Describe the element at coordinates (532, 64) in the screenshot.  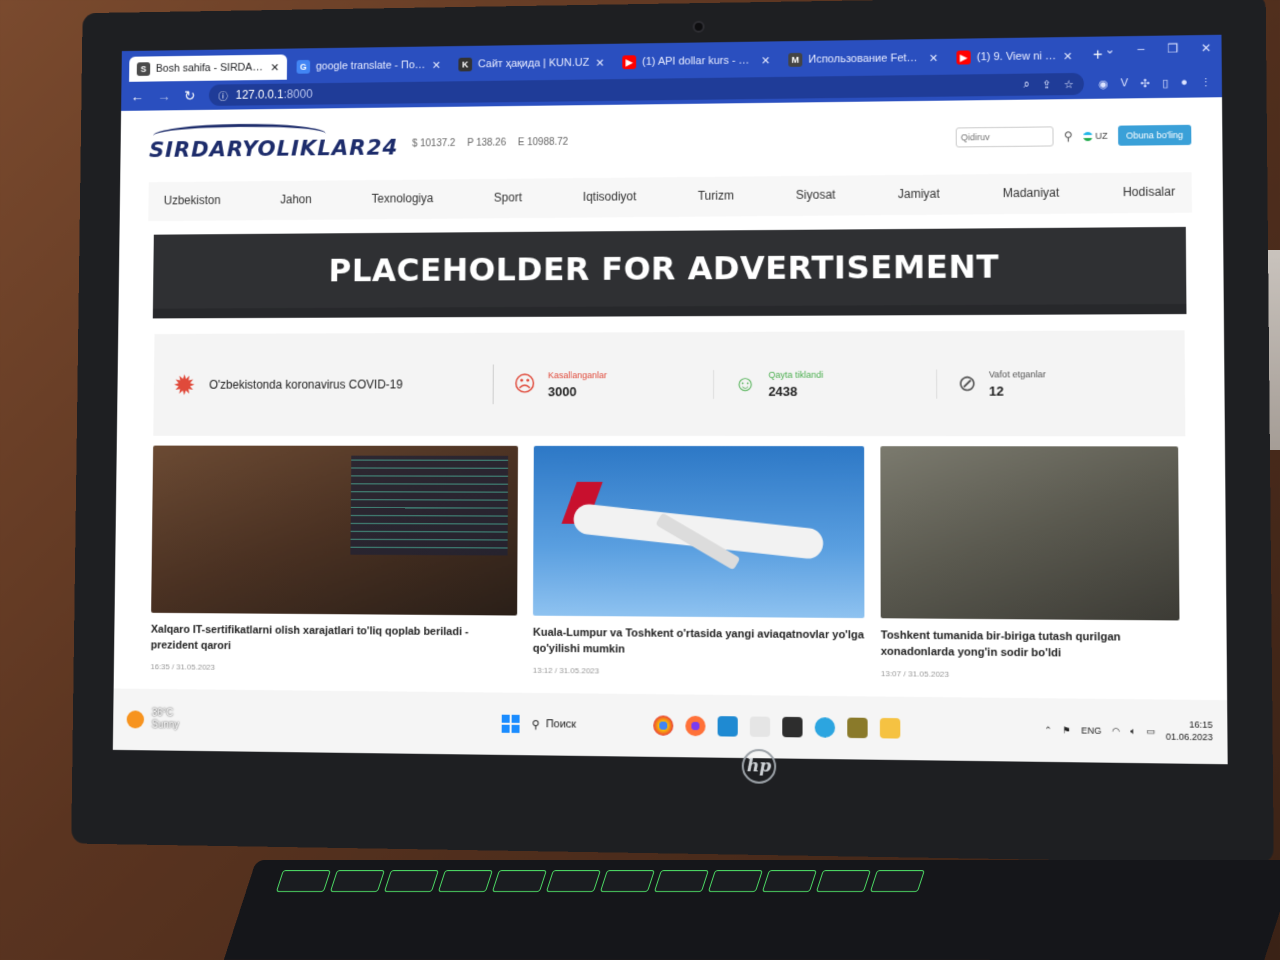
I see `browser-tab: K Сайт ҳақида | KUN.UZ ✕` at that location.